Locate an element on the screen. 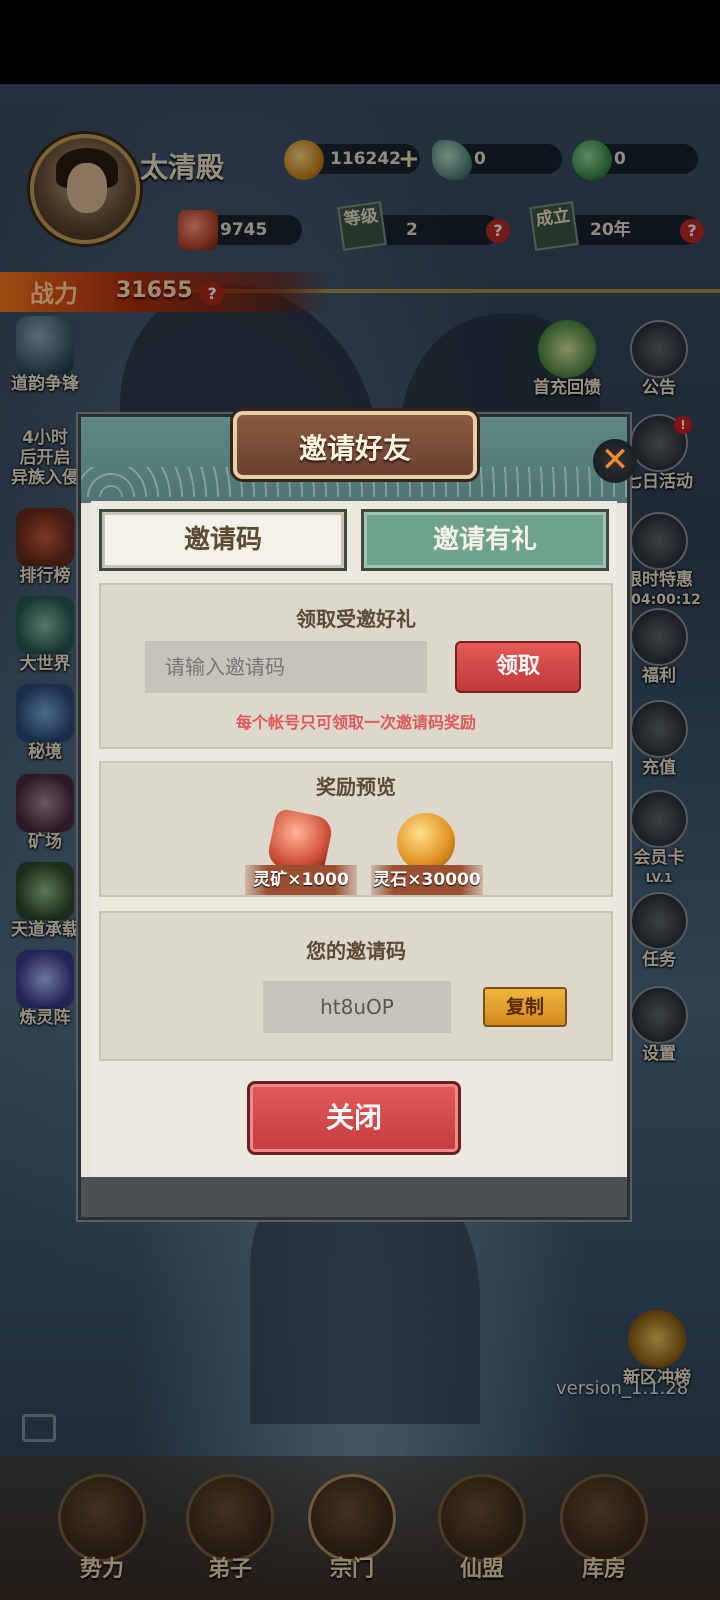 The width and height of the screenshot is (720, 1600). modal-title-plate: 邀请好友 is located at coordinates (355, 445).